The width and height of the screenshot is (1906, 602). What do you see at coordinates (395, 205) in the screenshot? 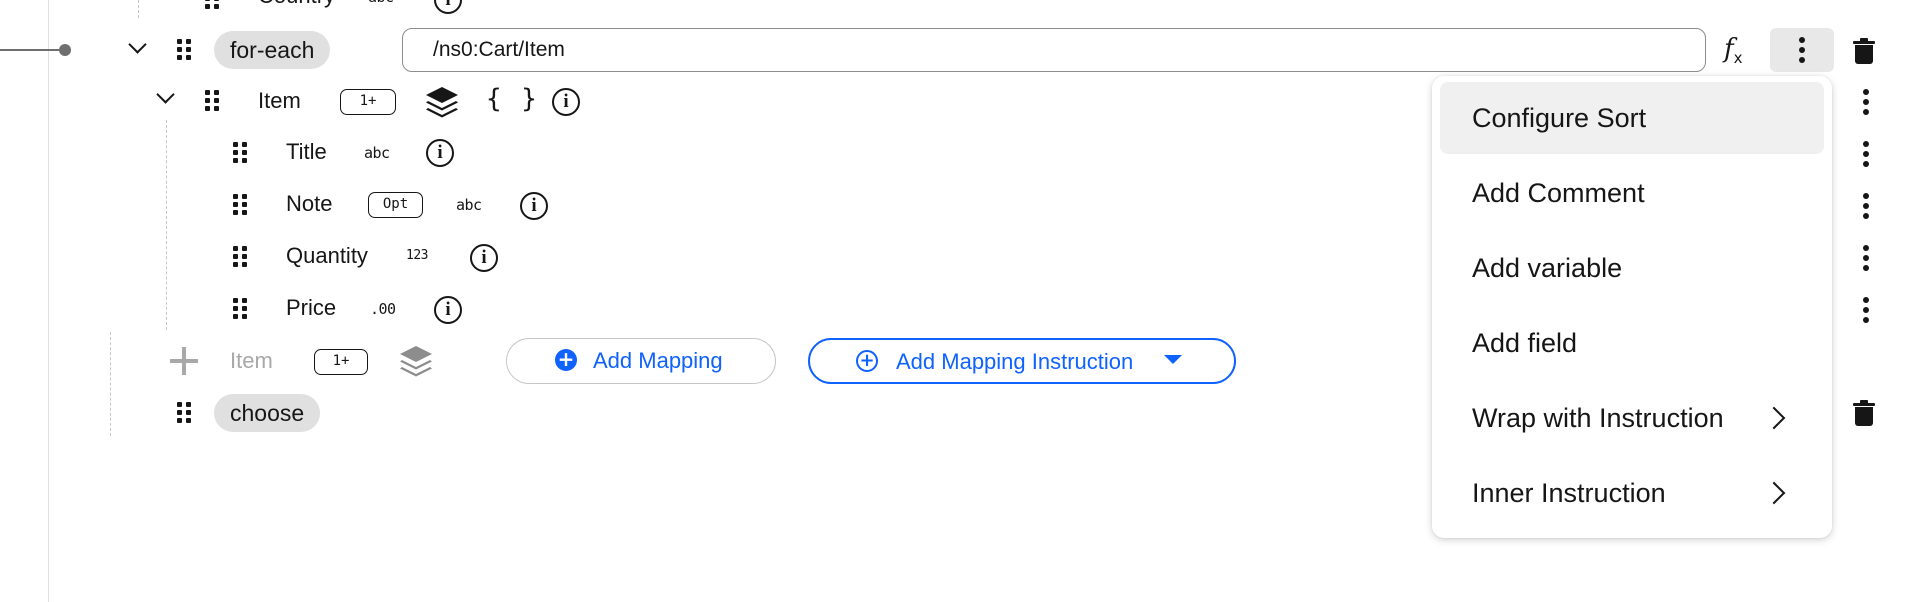
I see `optional-badge: Opt` at bounding box center [395, 205].